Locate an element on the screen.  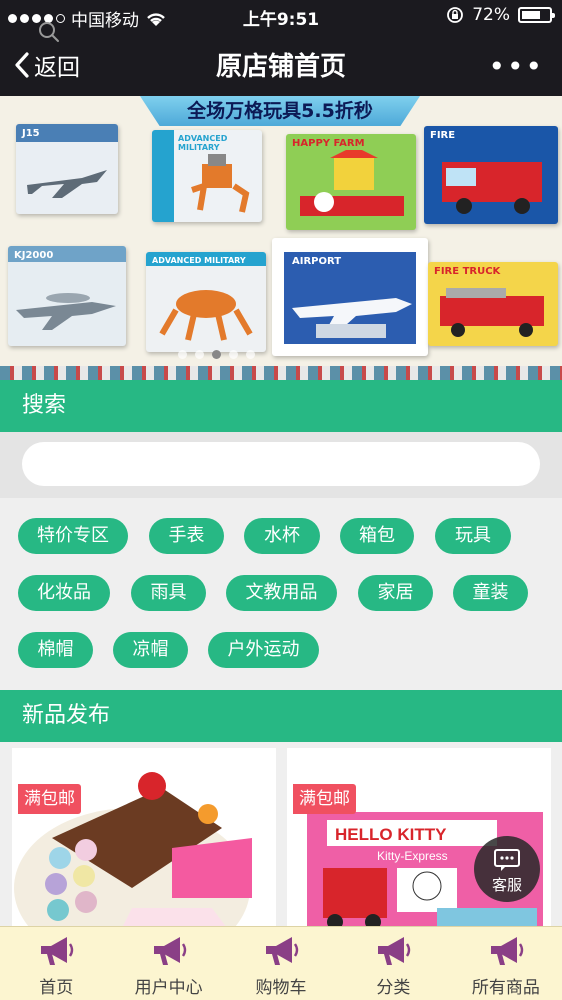
banner-product-label: FIRE is located at coordinates (443, 135).